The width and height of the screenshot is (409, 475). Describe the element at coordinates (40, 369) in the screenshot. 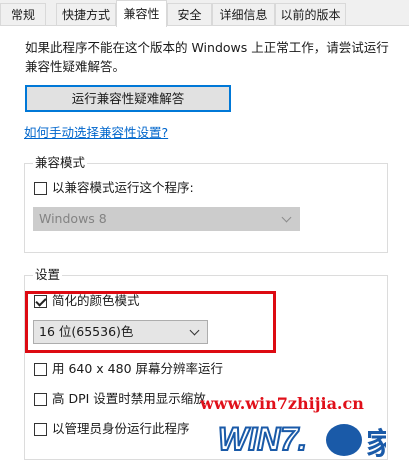

I see `resolution-640-checkbox` at that location.